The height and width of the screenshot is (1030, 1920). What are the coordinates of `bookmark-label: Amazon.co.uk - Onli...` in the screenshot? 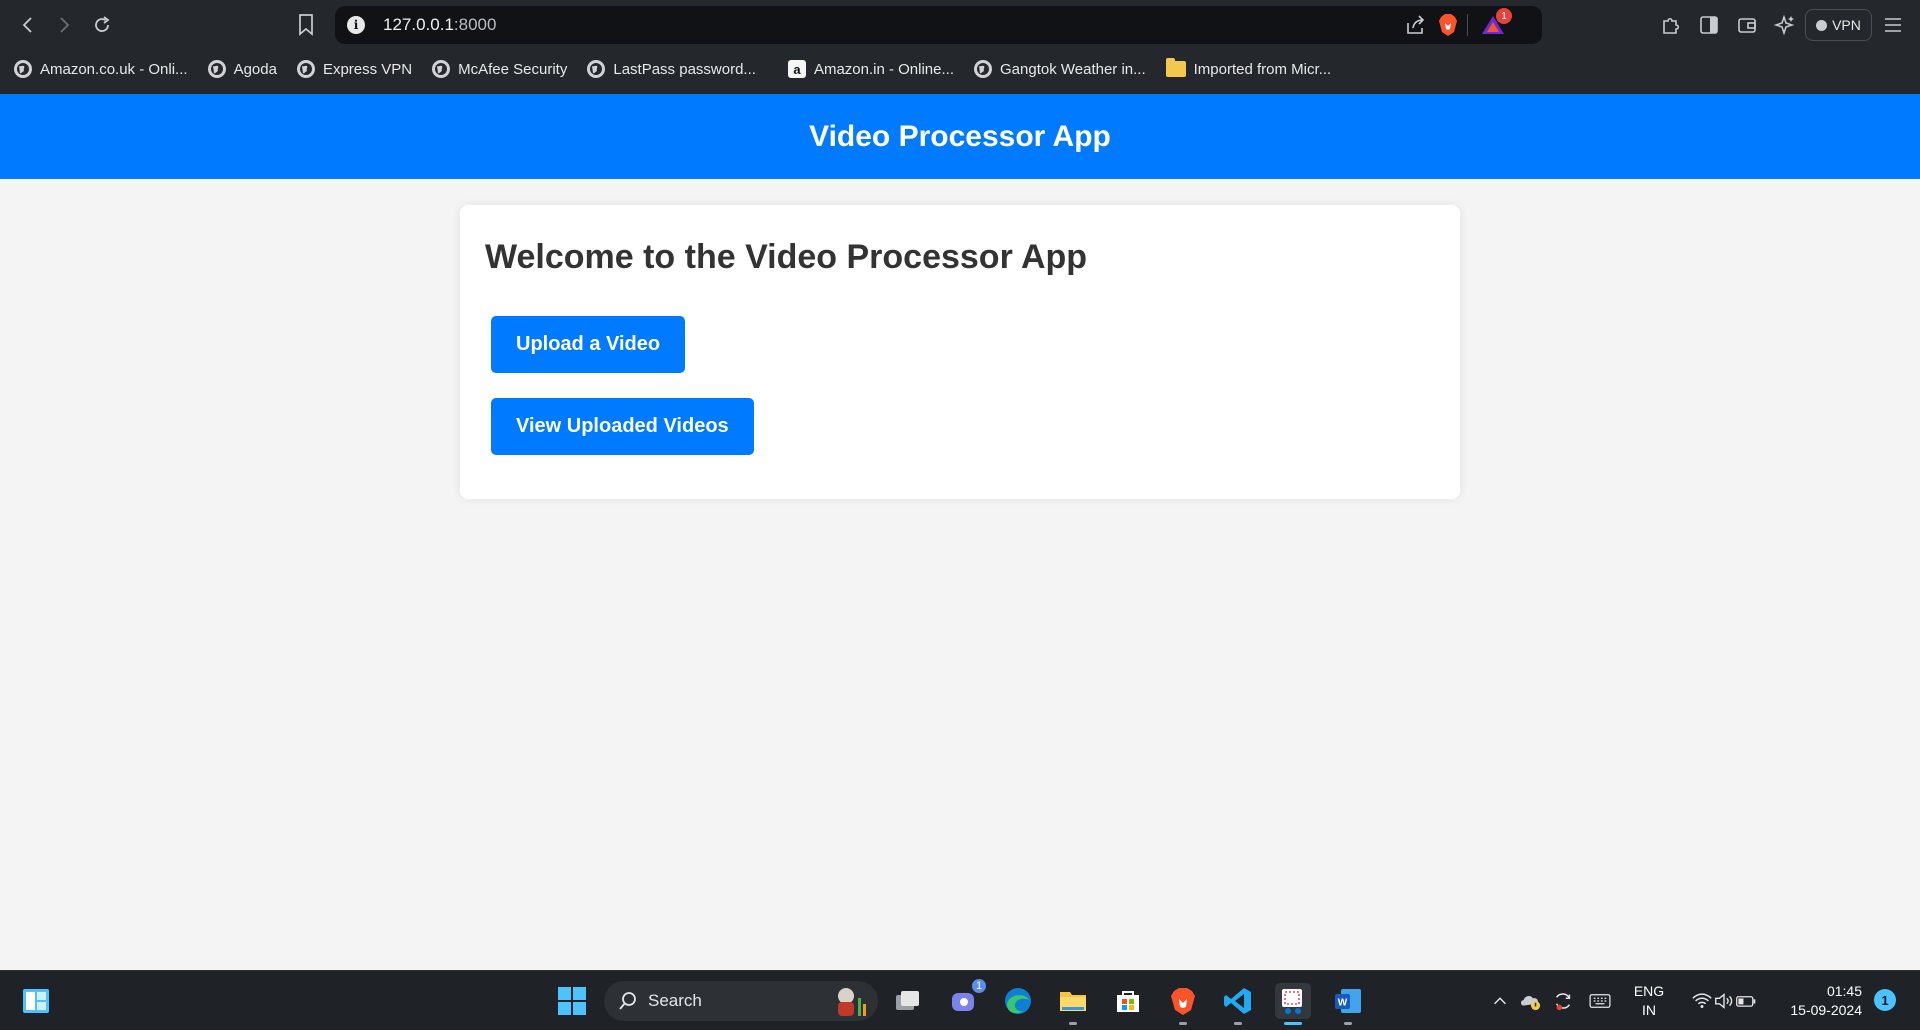 It's located at (114, 69).